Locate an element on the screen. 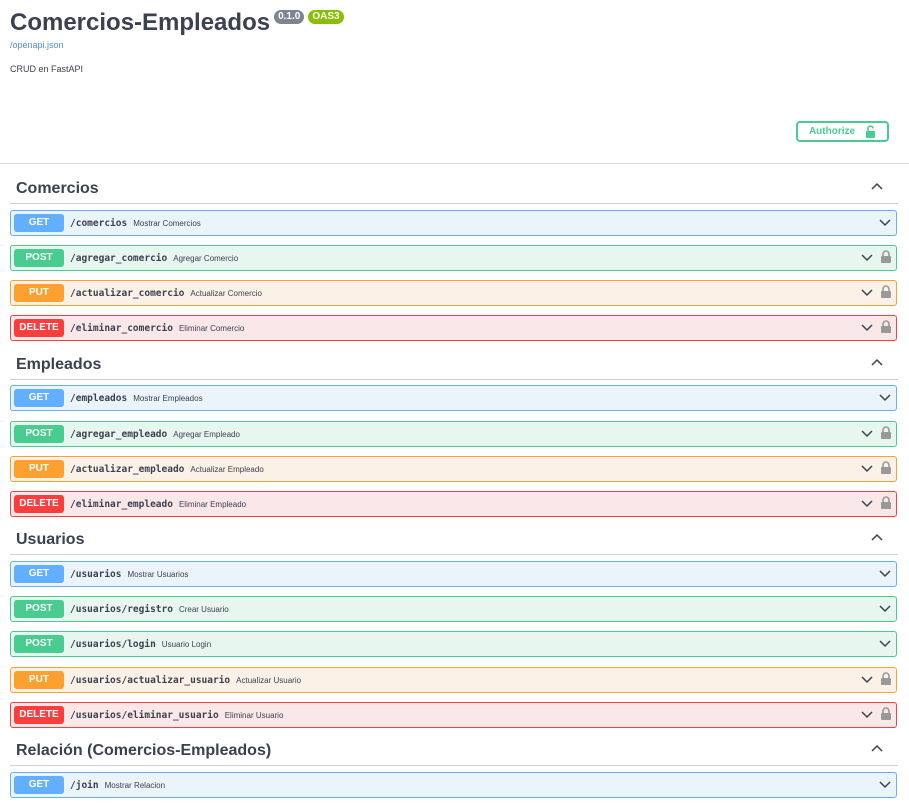  operation-summary: Eliminar Comercio is located at coordinates (211, 328).